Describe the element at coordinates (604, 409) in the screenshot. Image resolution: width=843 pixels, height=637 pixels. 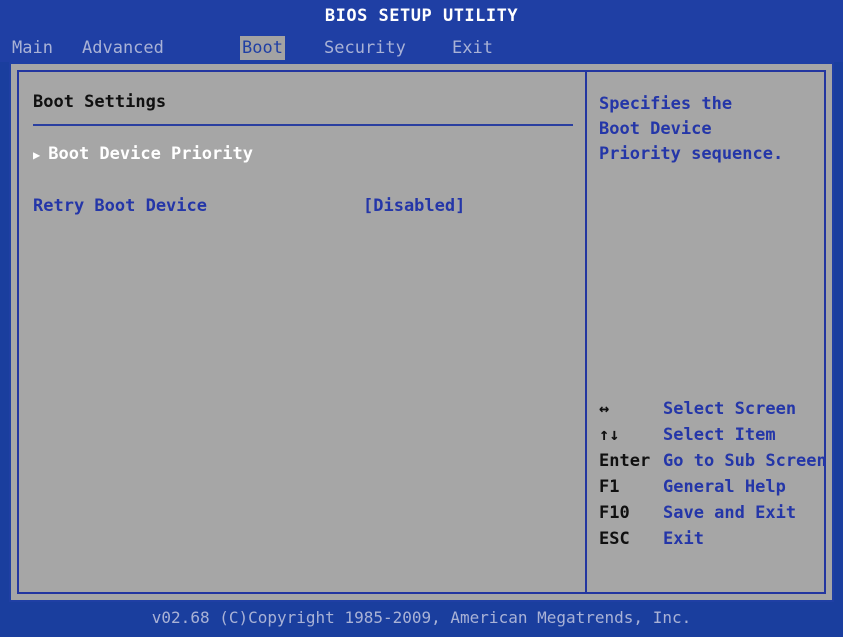
I see `arrows-horizontal-icon: ↔` at that location.